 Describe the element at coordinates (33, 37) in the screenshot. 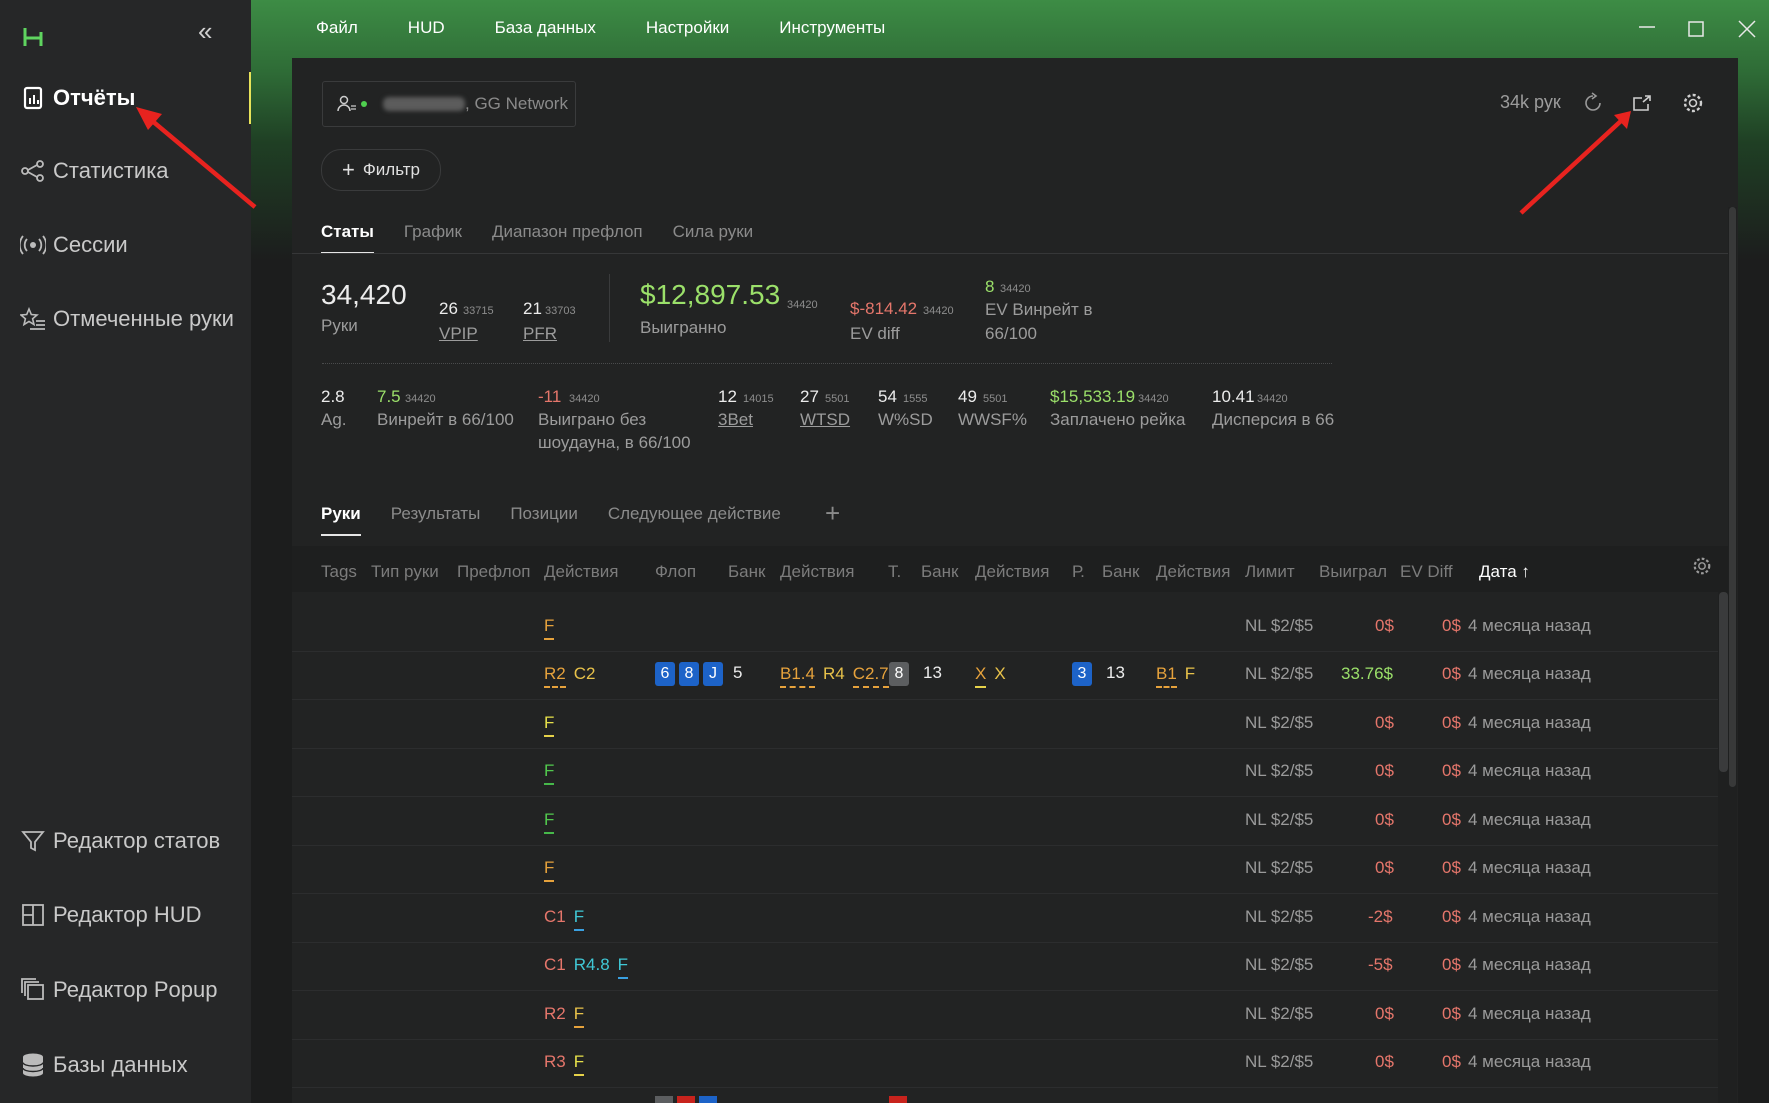

I see `app-logo-icon` at that location.